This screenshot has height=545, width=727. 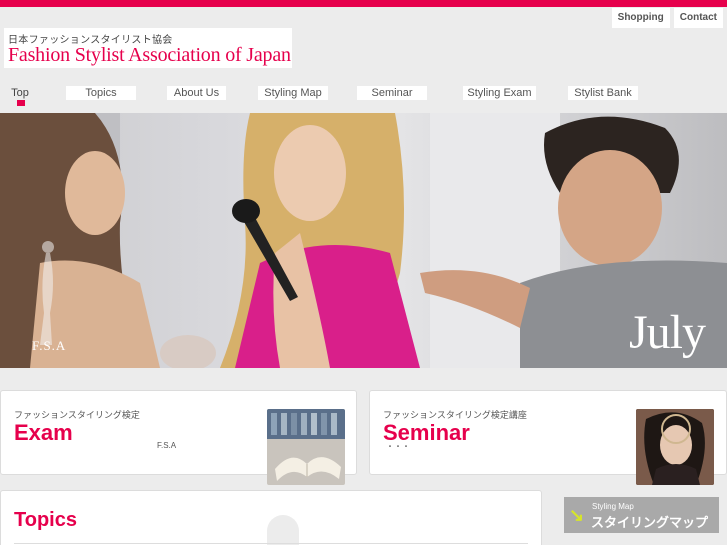 What do you see at coordinates (167, 445) in the screenshot?
I see `exam-card-note: F.S.A` at bounding box center [167, 445].